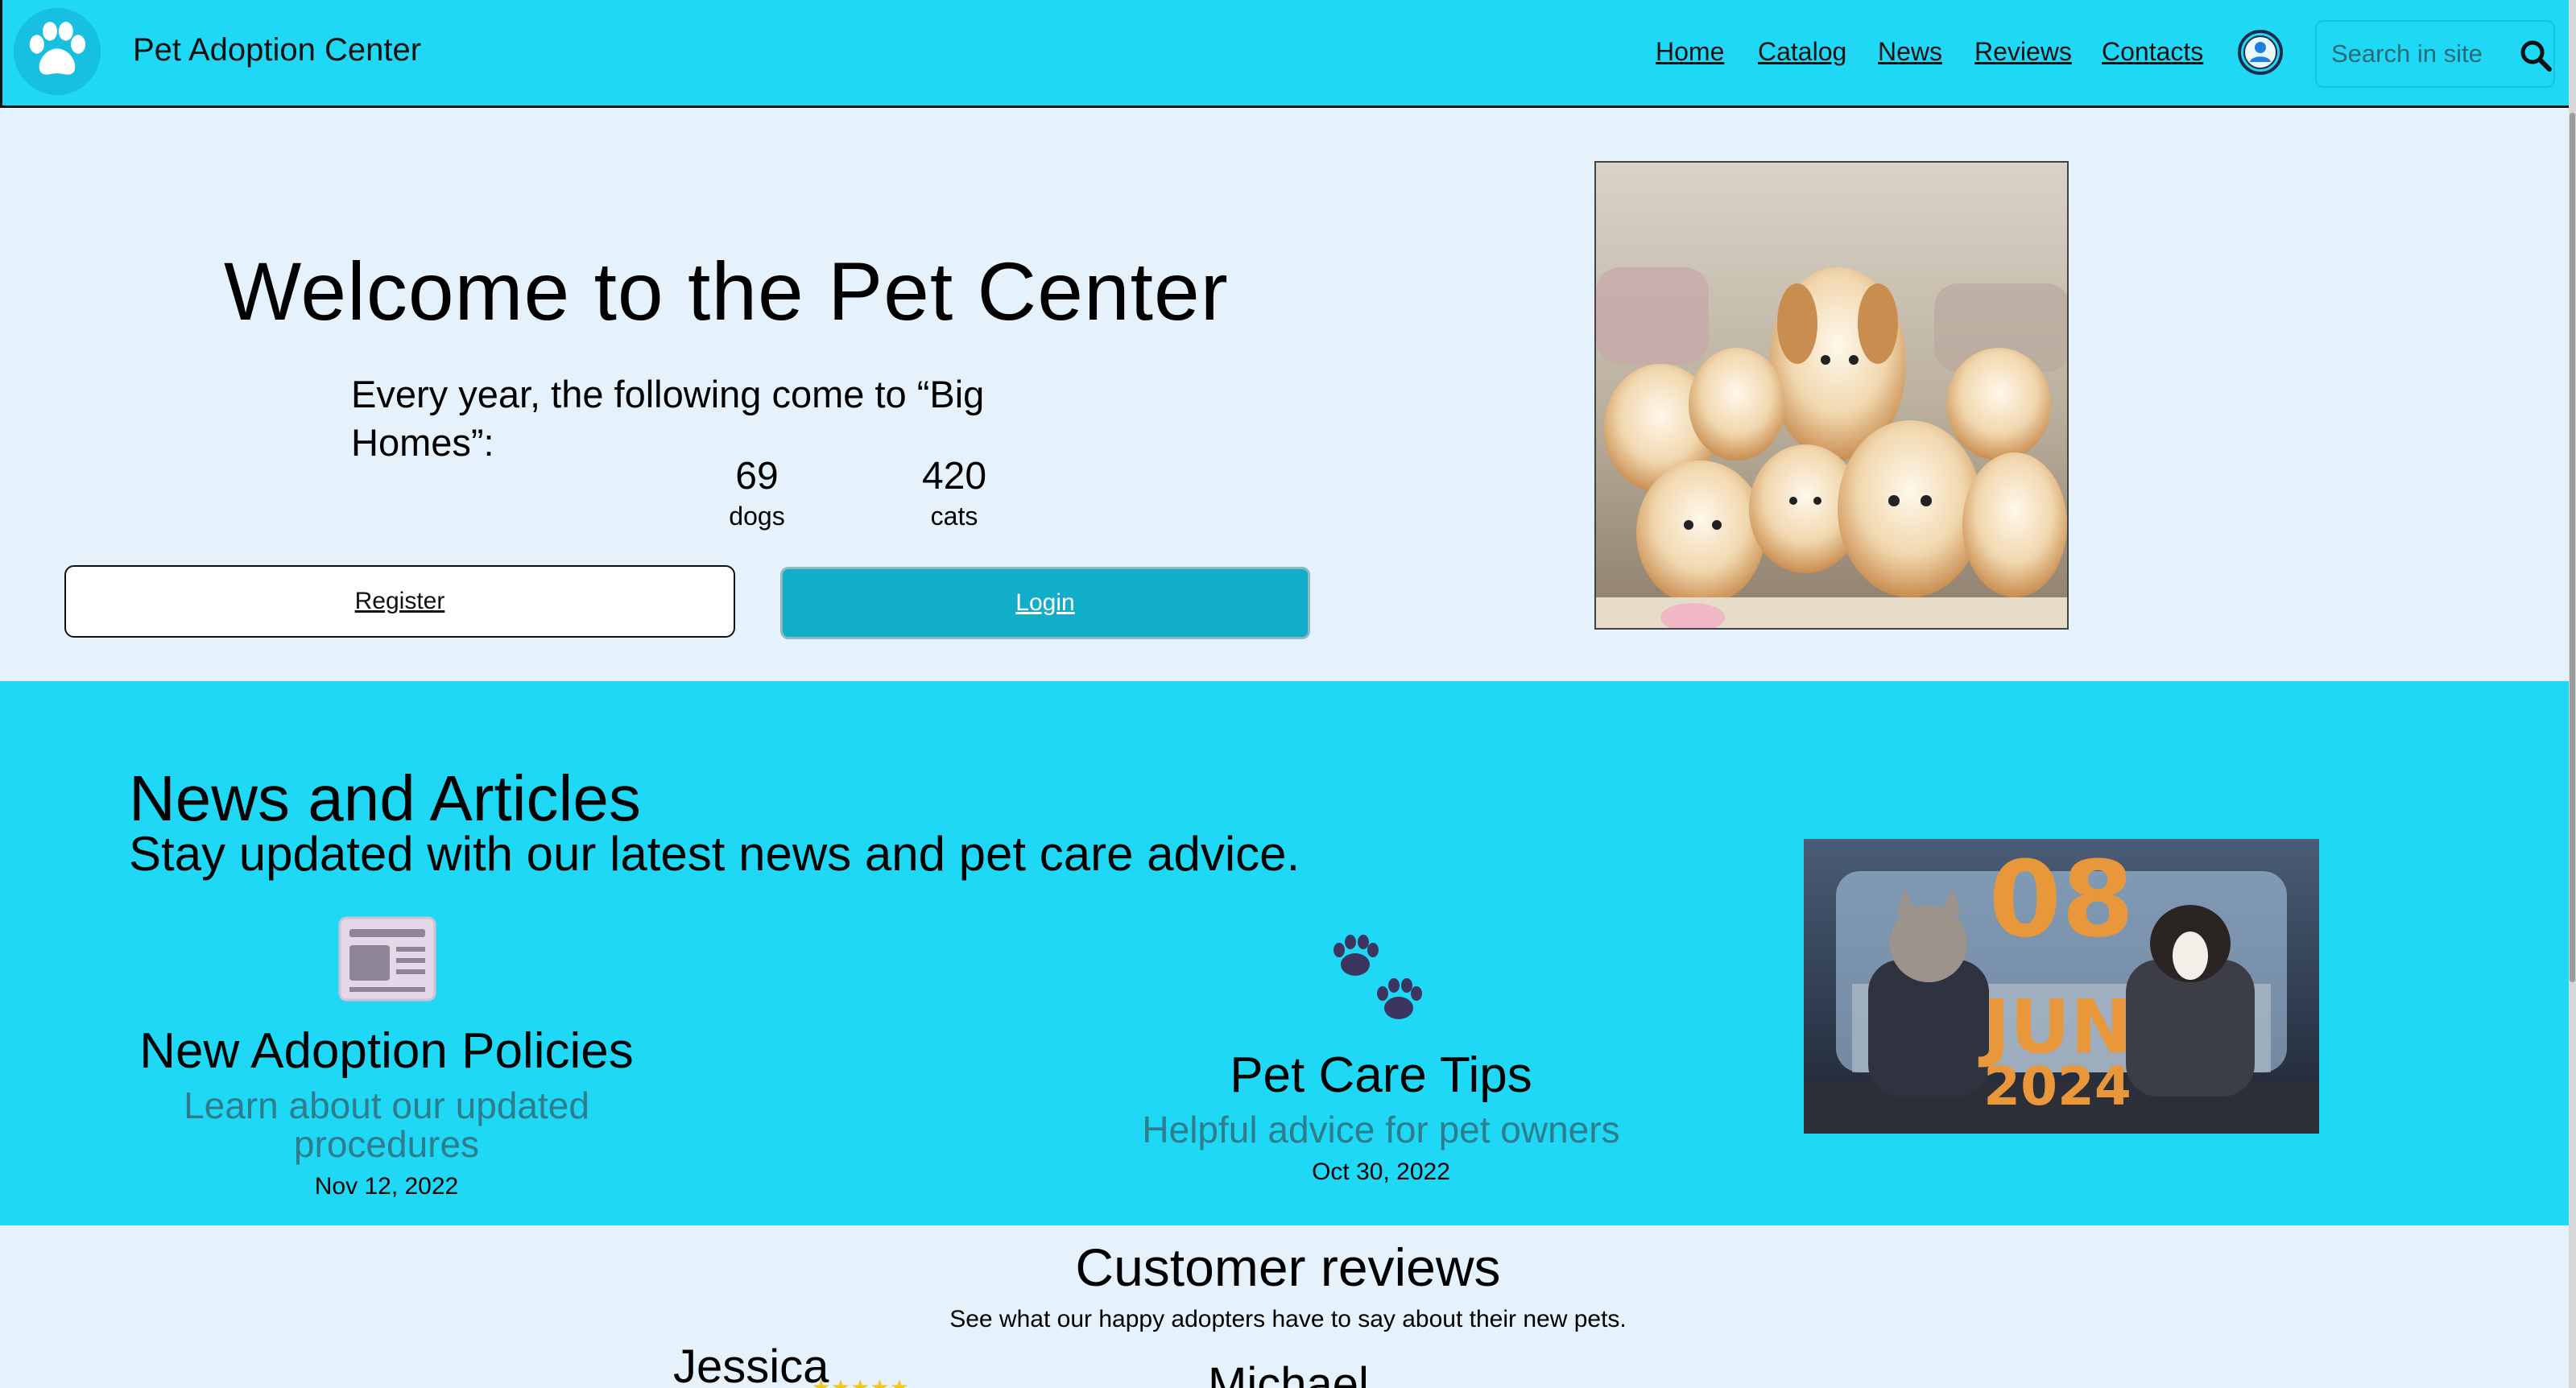 This screenshot has width=2576, height=1388. I want to click on stat-cats: 420 cats, so click(955, 492).